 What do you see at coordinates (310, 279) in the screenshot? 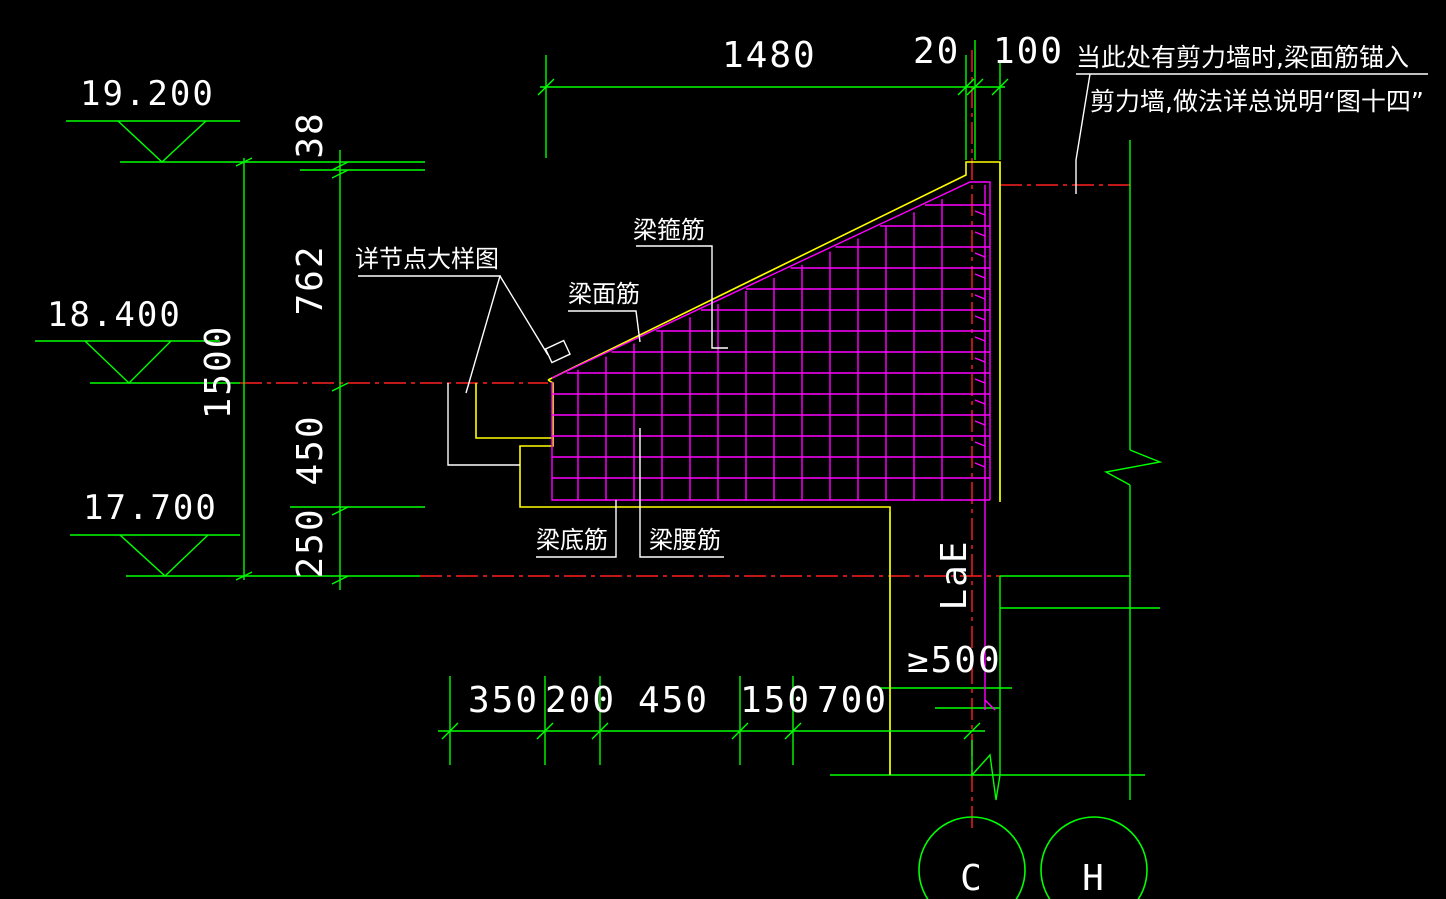
I see `dim-text-762: 762` at bounding box center [310, 279].